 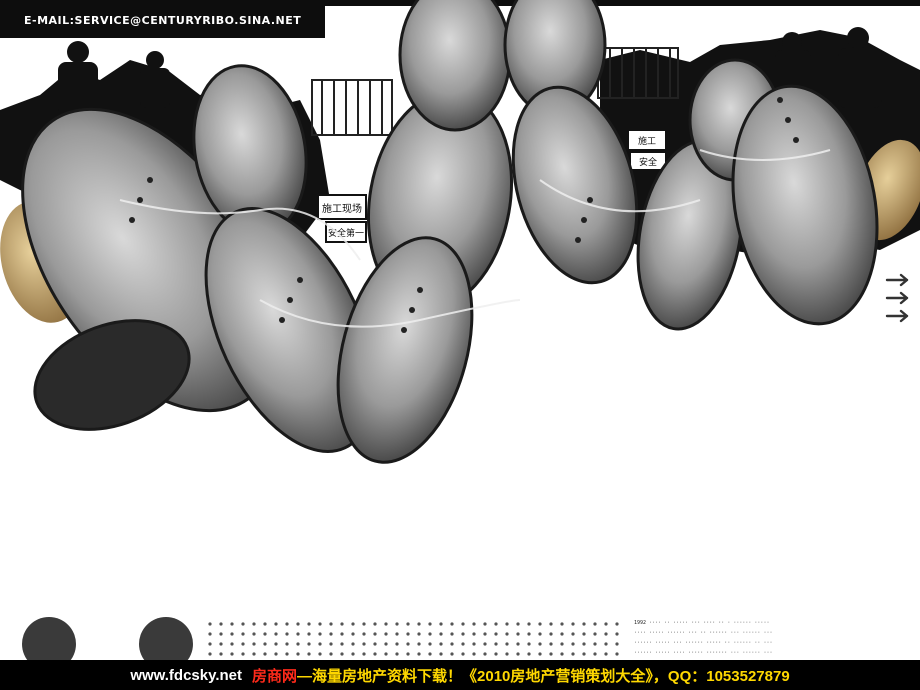 I want to click on footer-brand: 房商网, so click(x=275, y=676).